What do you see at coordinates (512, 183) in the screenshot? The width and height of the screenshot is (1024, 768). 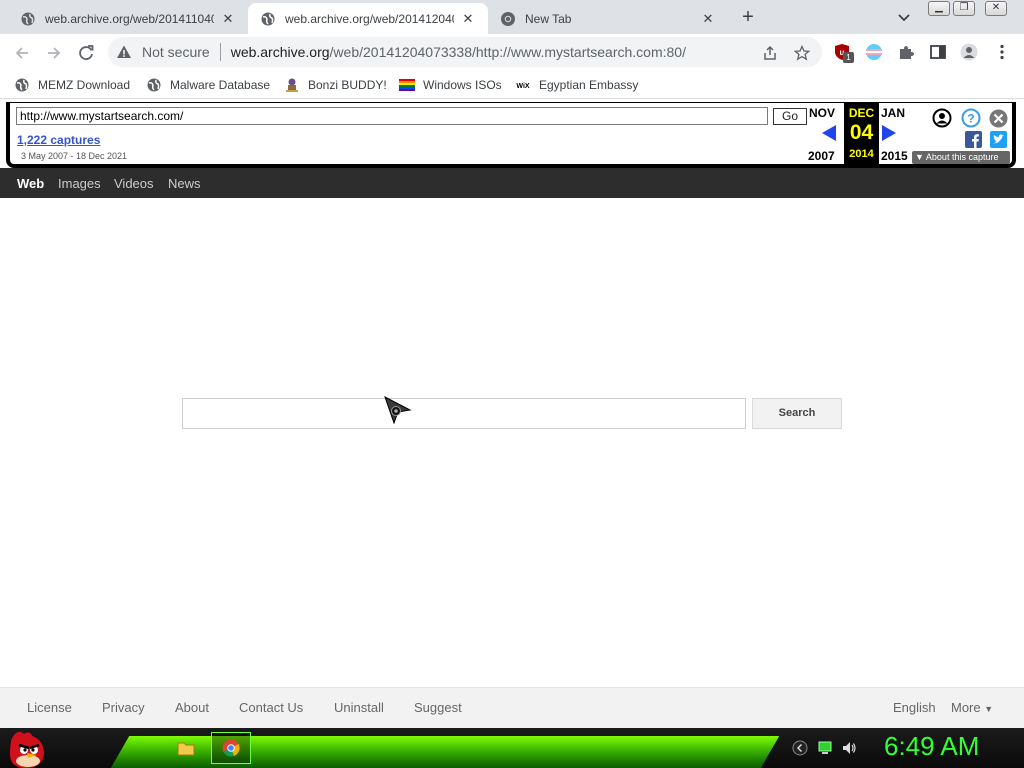 I see `site-nav-bar: Web Images Videos News` at bounding box center [512, 183].